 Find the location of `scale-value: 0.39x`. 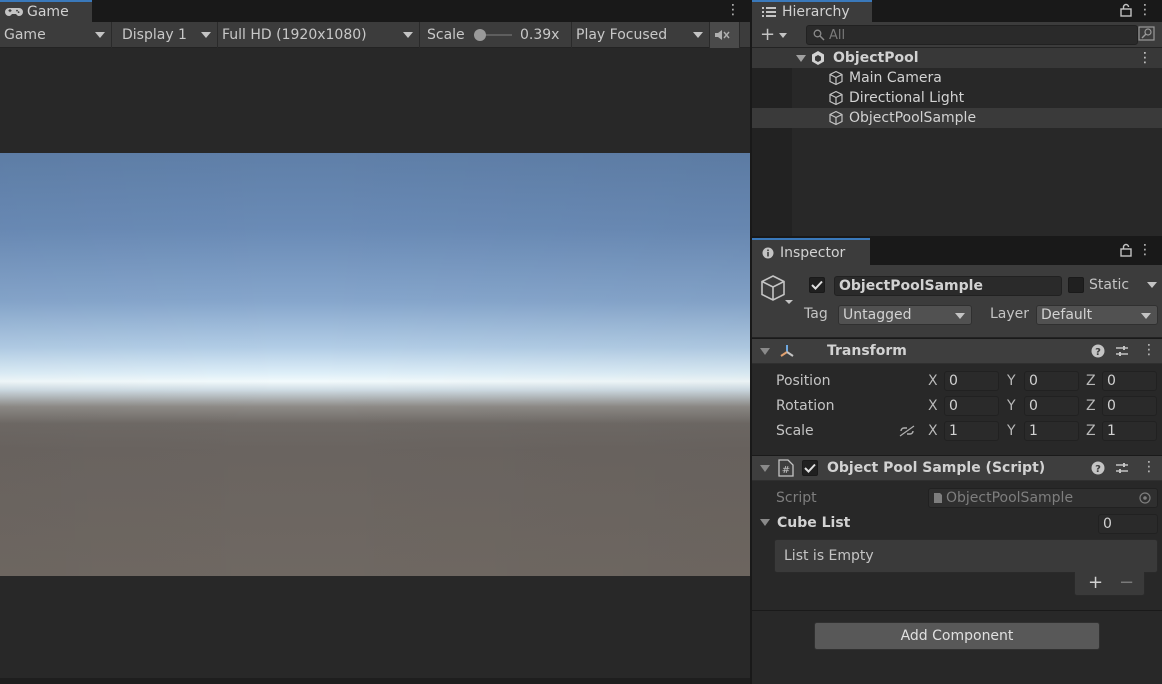

scale-value: 0.39x is located at coordinates (540, 35).